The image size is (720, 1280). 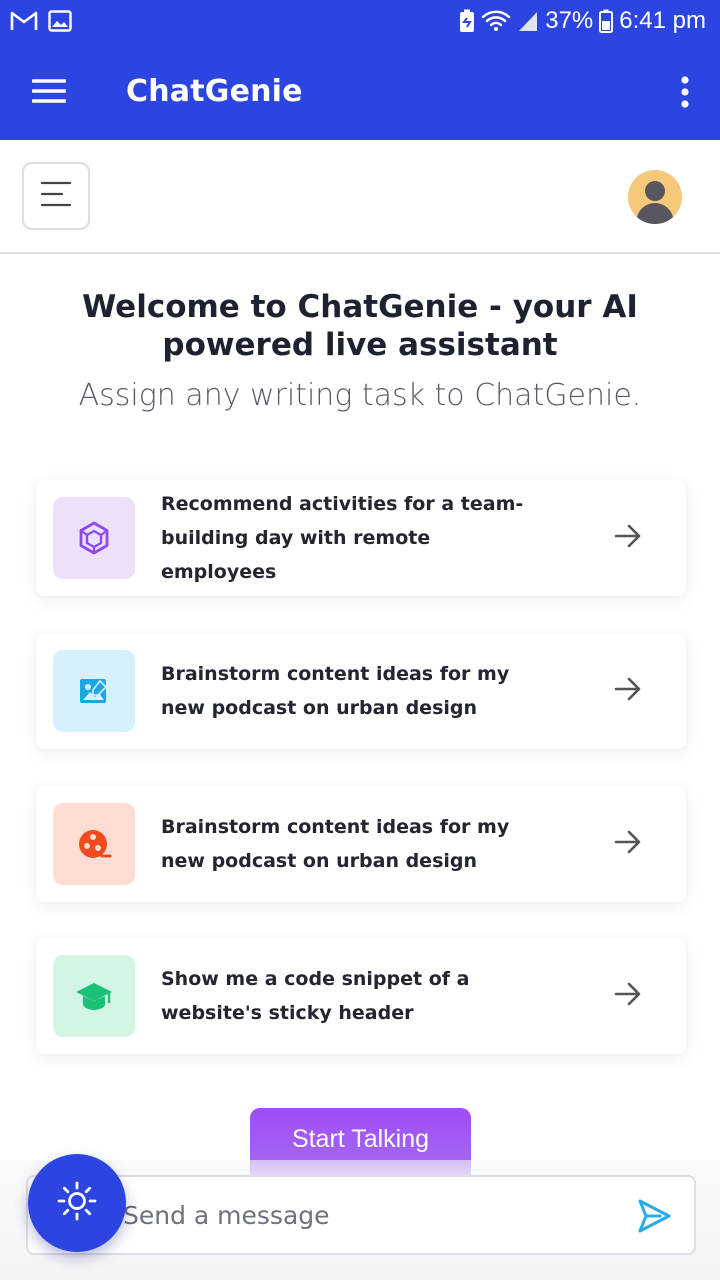 I want to click on graduation-cap-icon, so click(x=94, y=996).